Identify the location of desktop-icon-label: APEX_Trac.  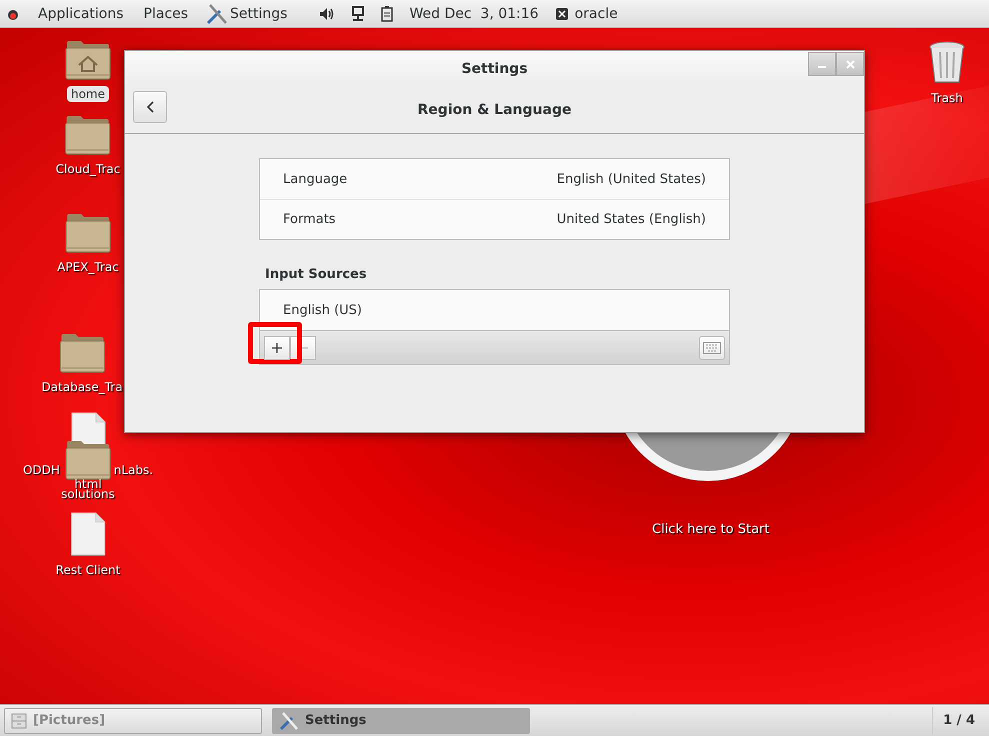
(88, 267).